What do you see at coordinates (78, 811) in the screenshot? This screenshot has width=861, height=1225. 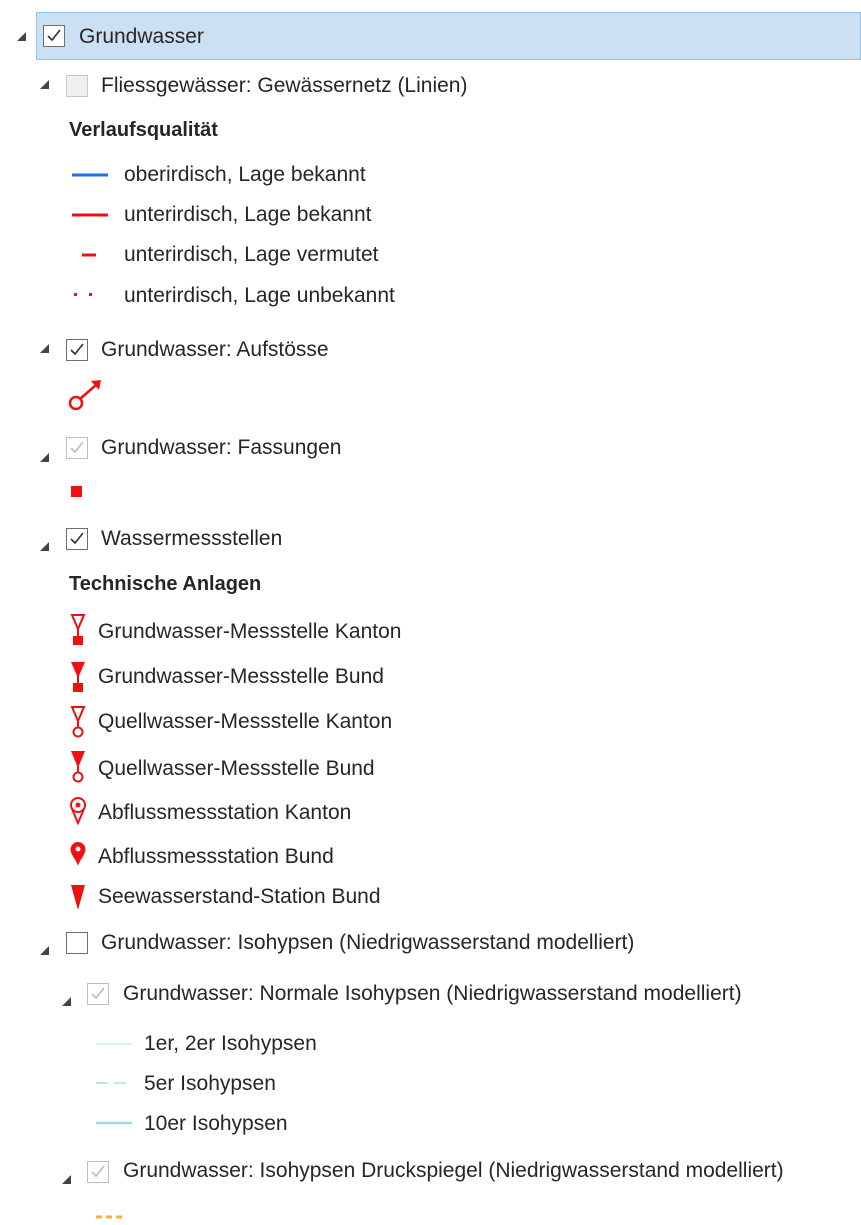 I see `pin-outline-icon` at bounding box center [78, 811].